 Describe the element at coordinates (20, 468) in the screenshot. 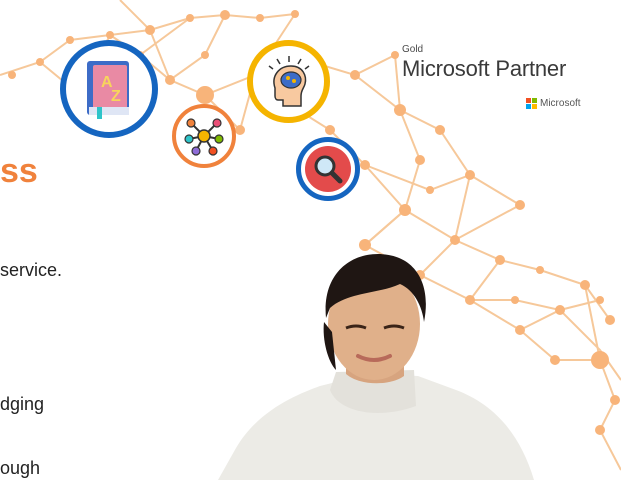

I see `body-line-3: ough` at that location.